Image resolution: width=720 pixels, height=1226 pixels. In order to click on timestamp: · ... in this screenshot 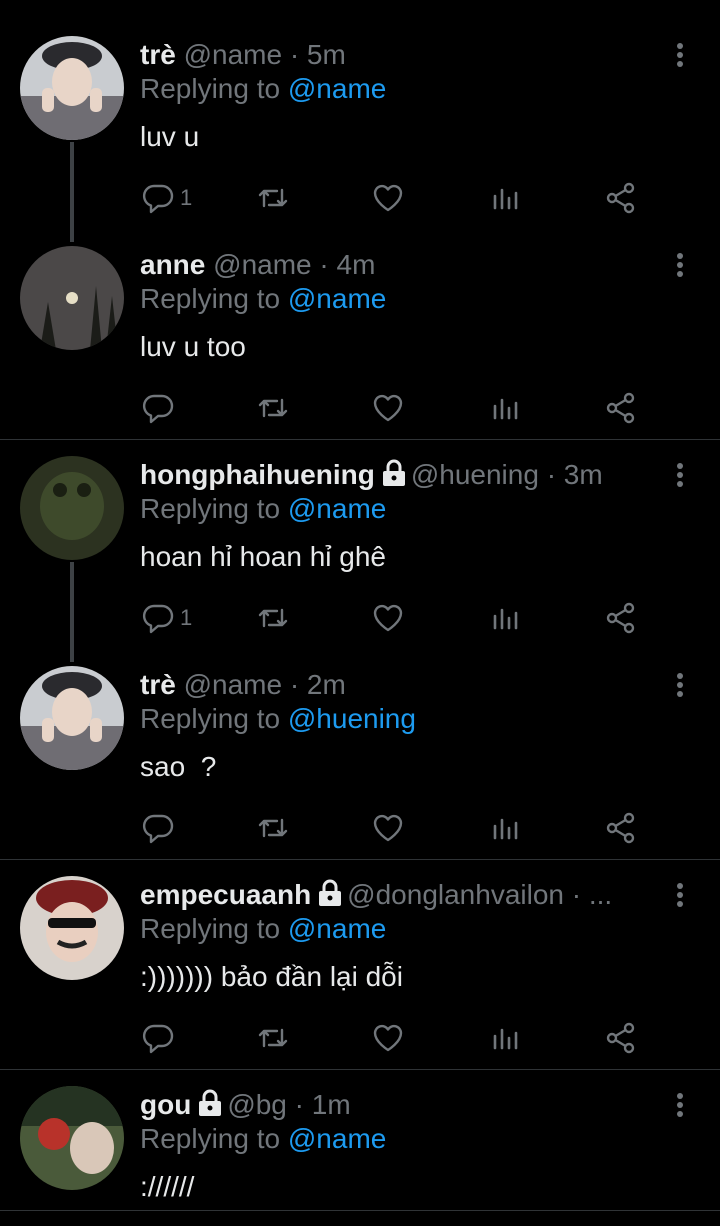, I will do `click(592, 894)`.